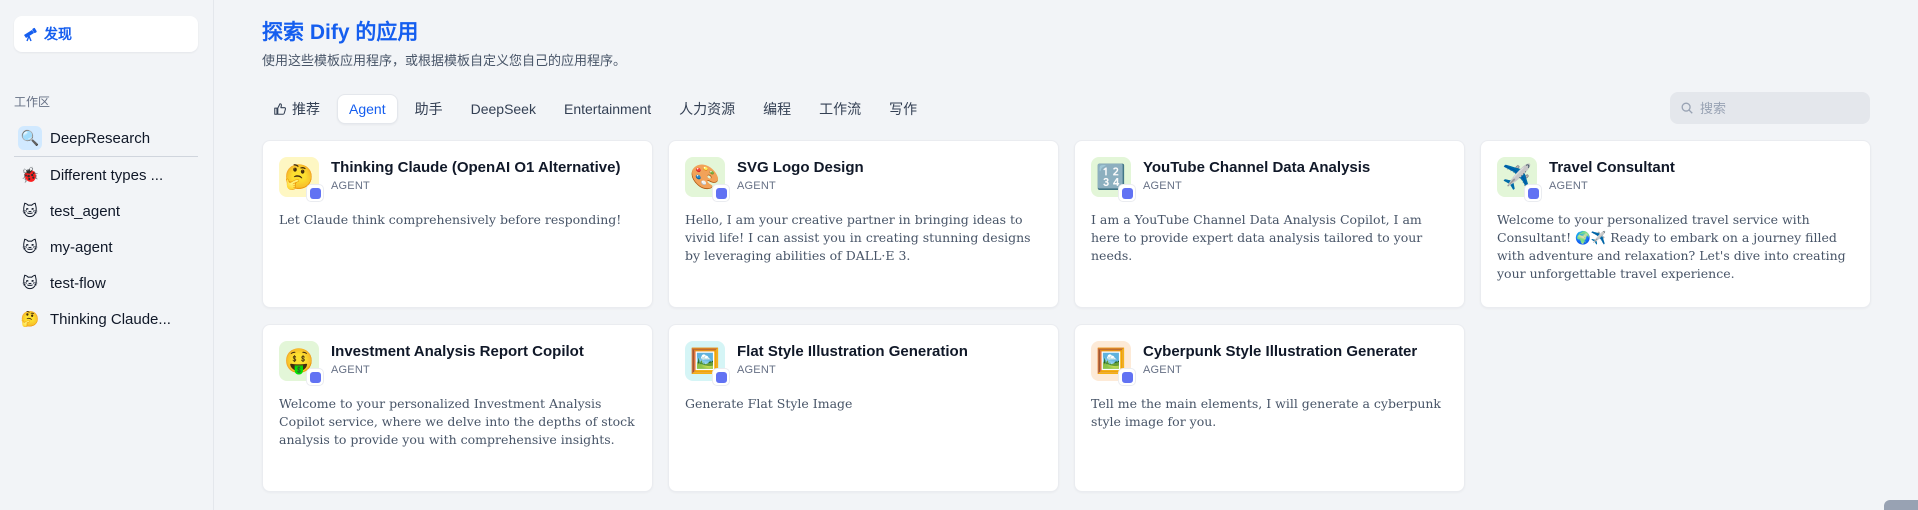 The width and height of the screenshot is (1918, 510). I want to click on scrollbar-thumb, so click(1901, 505).